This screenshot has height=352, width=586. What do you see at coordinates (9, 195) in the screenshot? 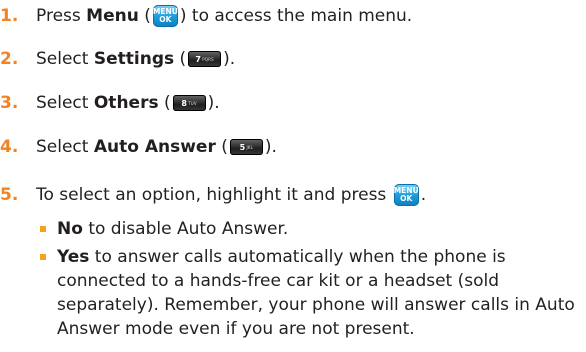
I see `step-number: 5.` at bounding box center [9, 195].